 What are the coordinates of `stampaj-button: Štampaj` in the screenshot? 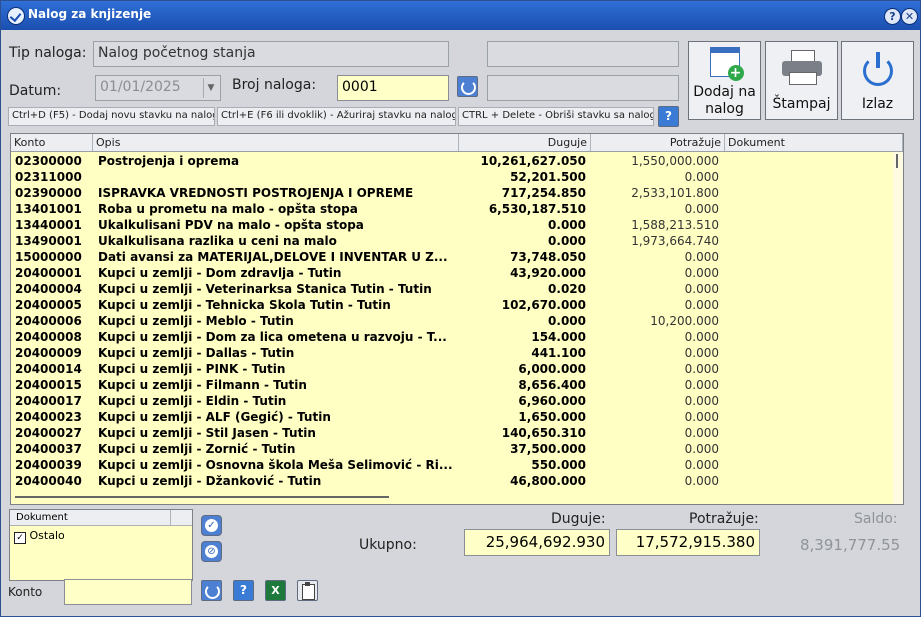 It's located at (801, 80).